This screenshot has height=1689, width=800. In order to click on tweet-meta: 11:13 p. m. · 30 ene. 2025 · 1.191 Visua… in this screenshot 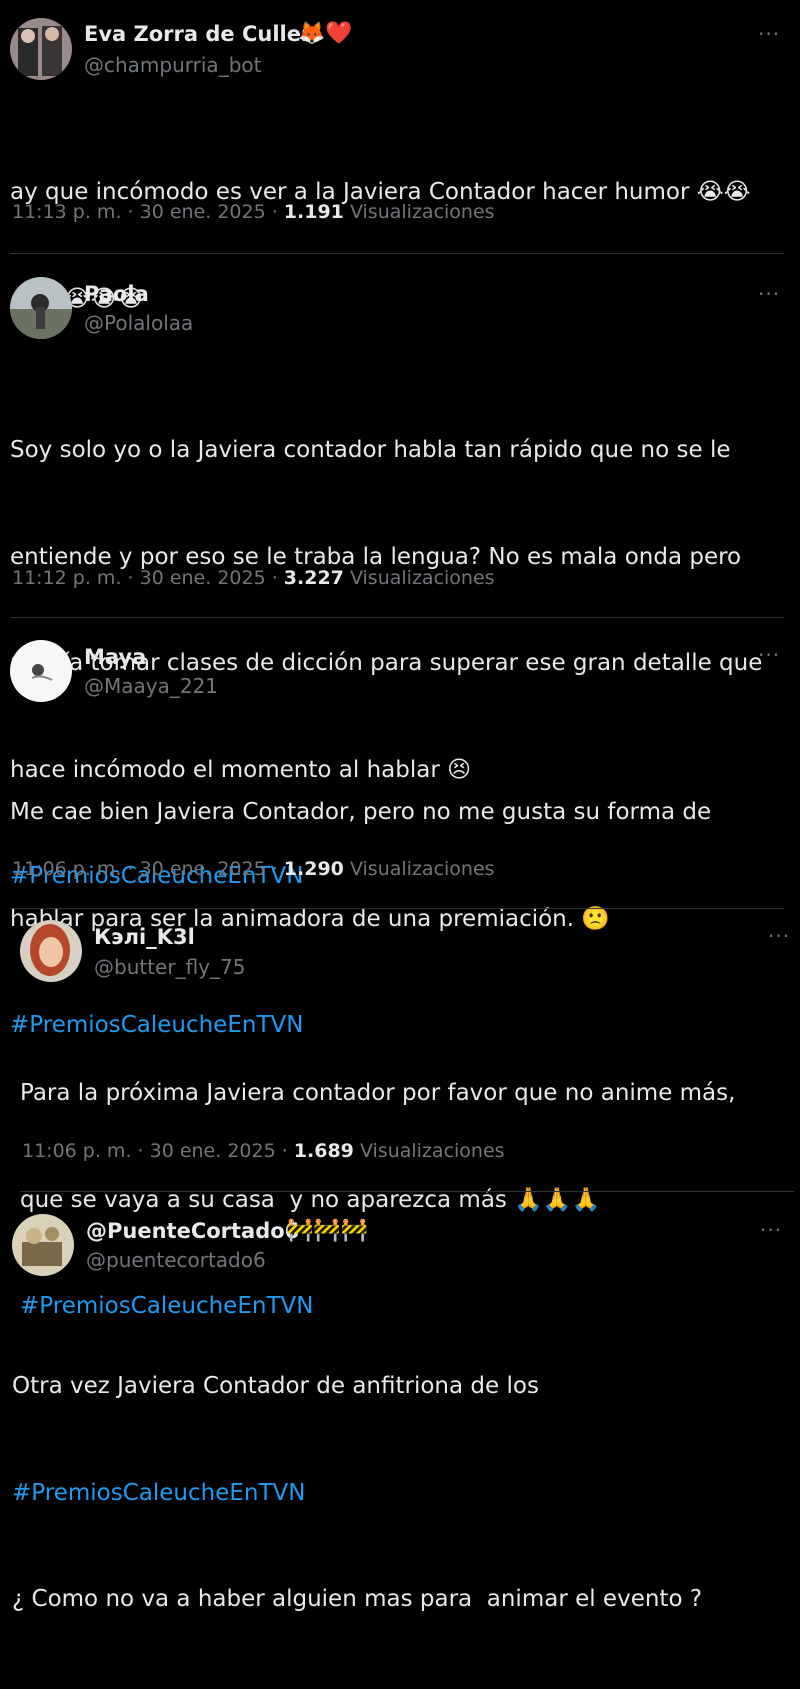, I will do `click(253, 212)`.